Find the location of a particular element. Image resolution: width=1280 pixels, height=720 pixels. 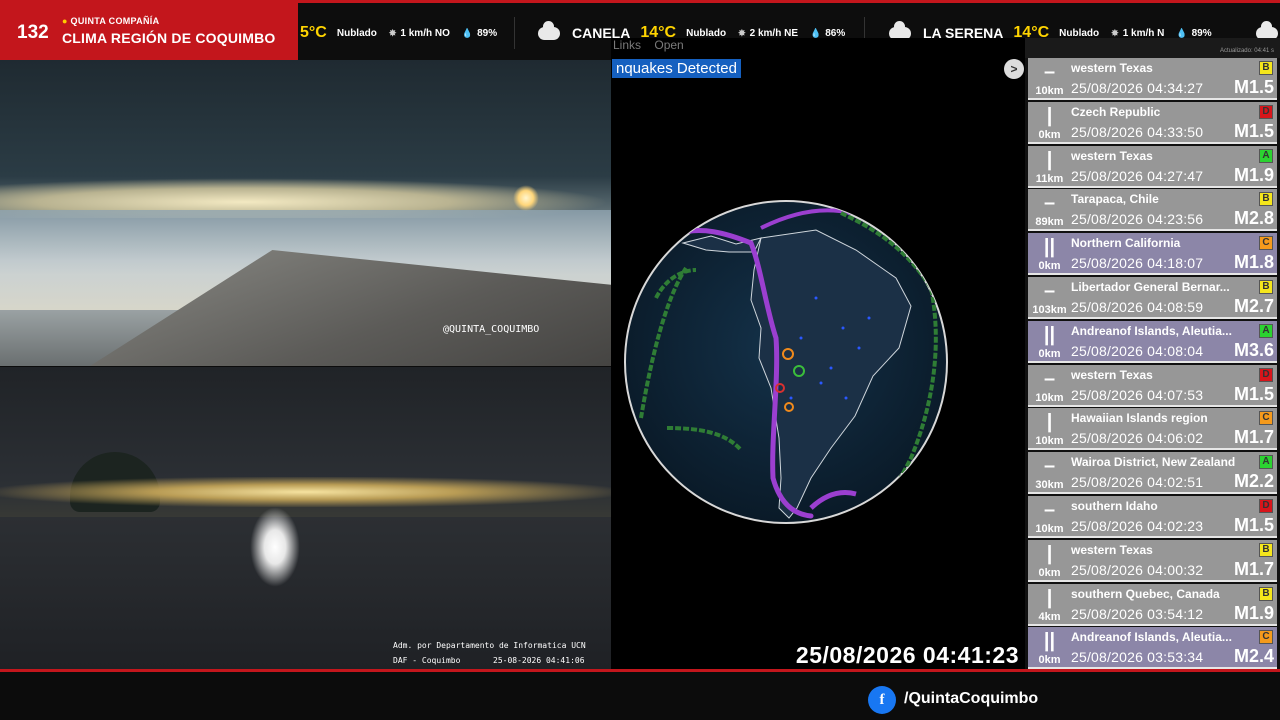

street-light is located at coordinates (526, 198).